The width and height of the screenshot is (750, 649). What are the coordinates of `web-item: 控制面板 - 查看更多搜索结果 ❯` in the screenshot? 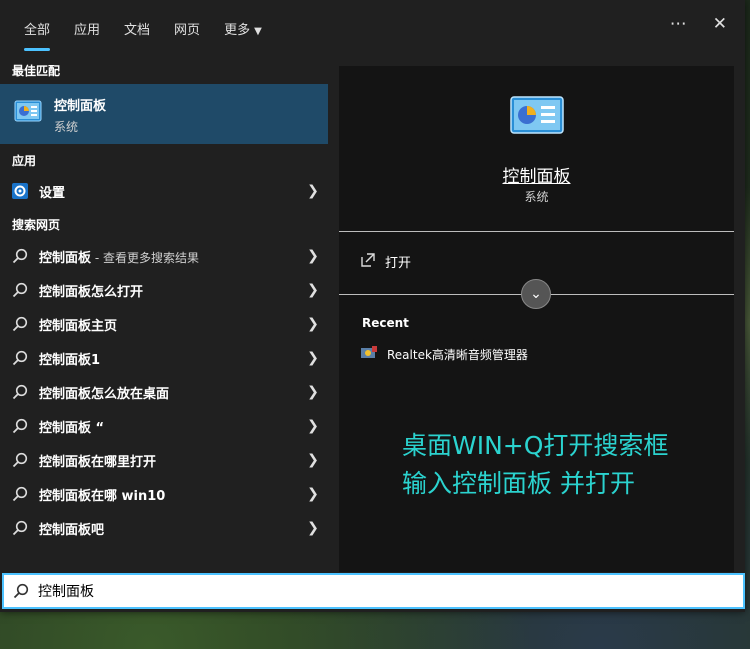 It's located at (164, 256).